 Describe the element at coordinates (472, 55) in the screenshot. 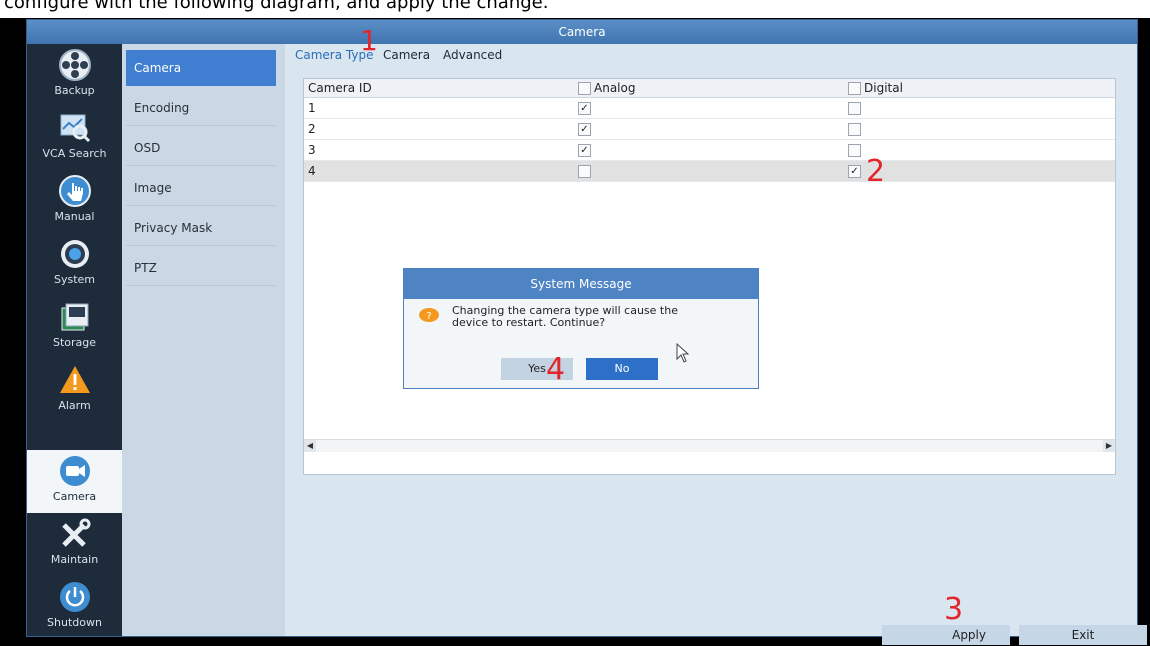

I see `tab-advanced: Advanced` at that location.